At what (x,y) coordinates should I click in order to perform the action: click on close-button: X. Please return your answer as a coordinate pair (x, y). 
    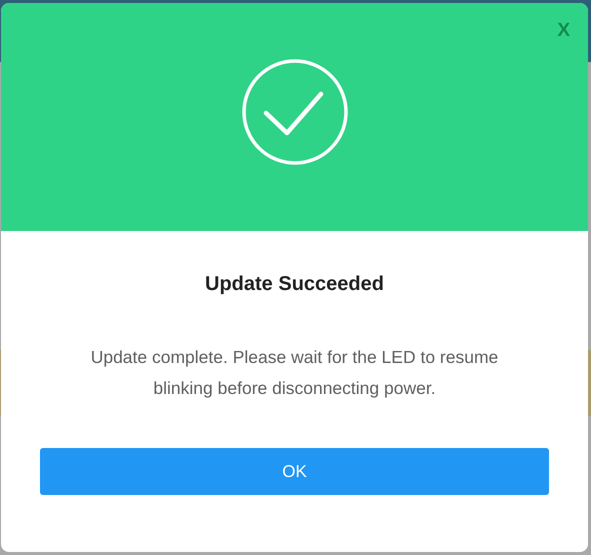
    Looking at the image, I should click on (563, 31).